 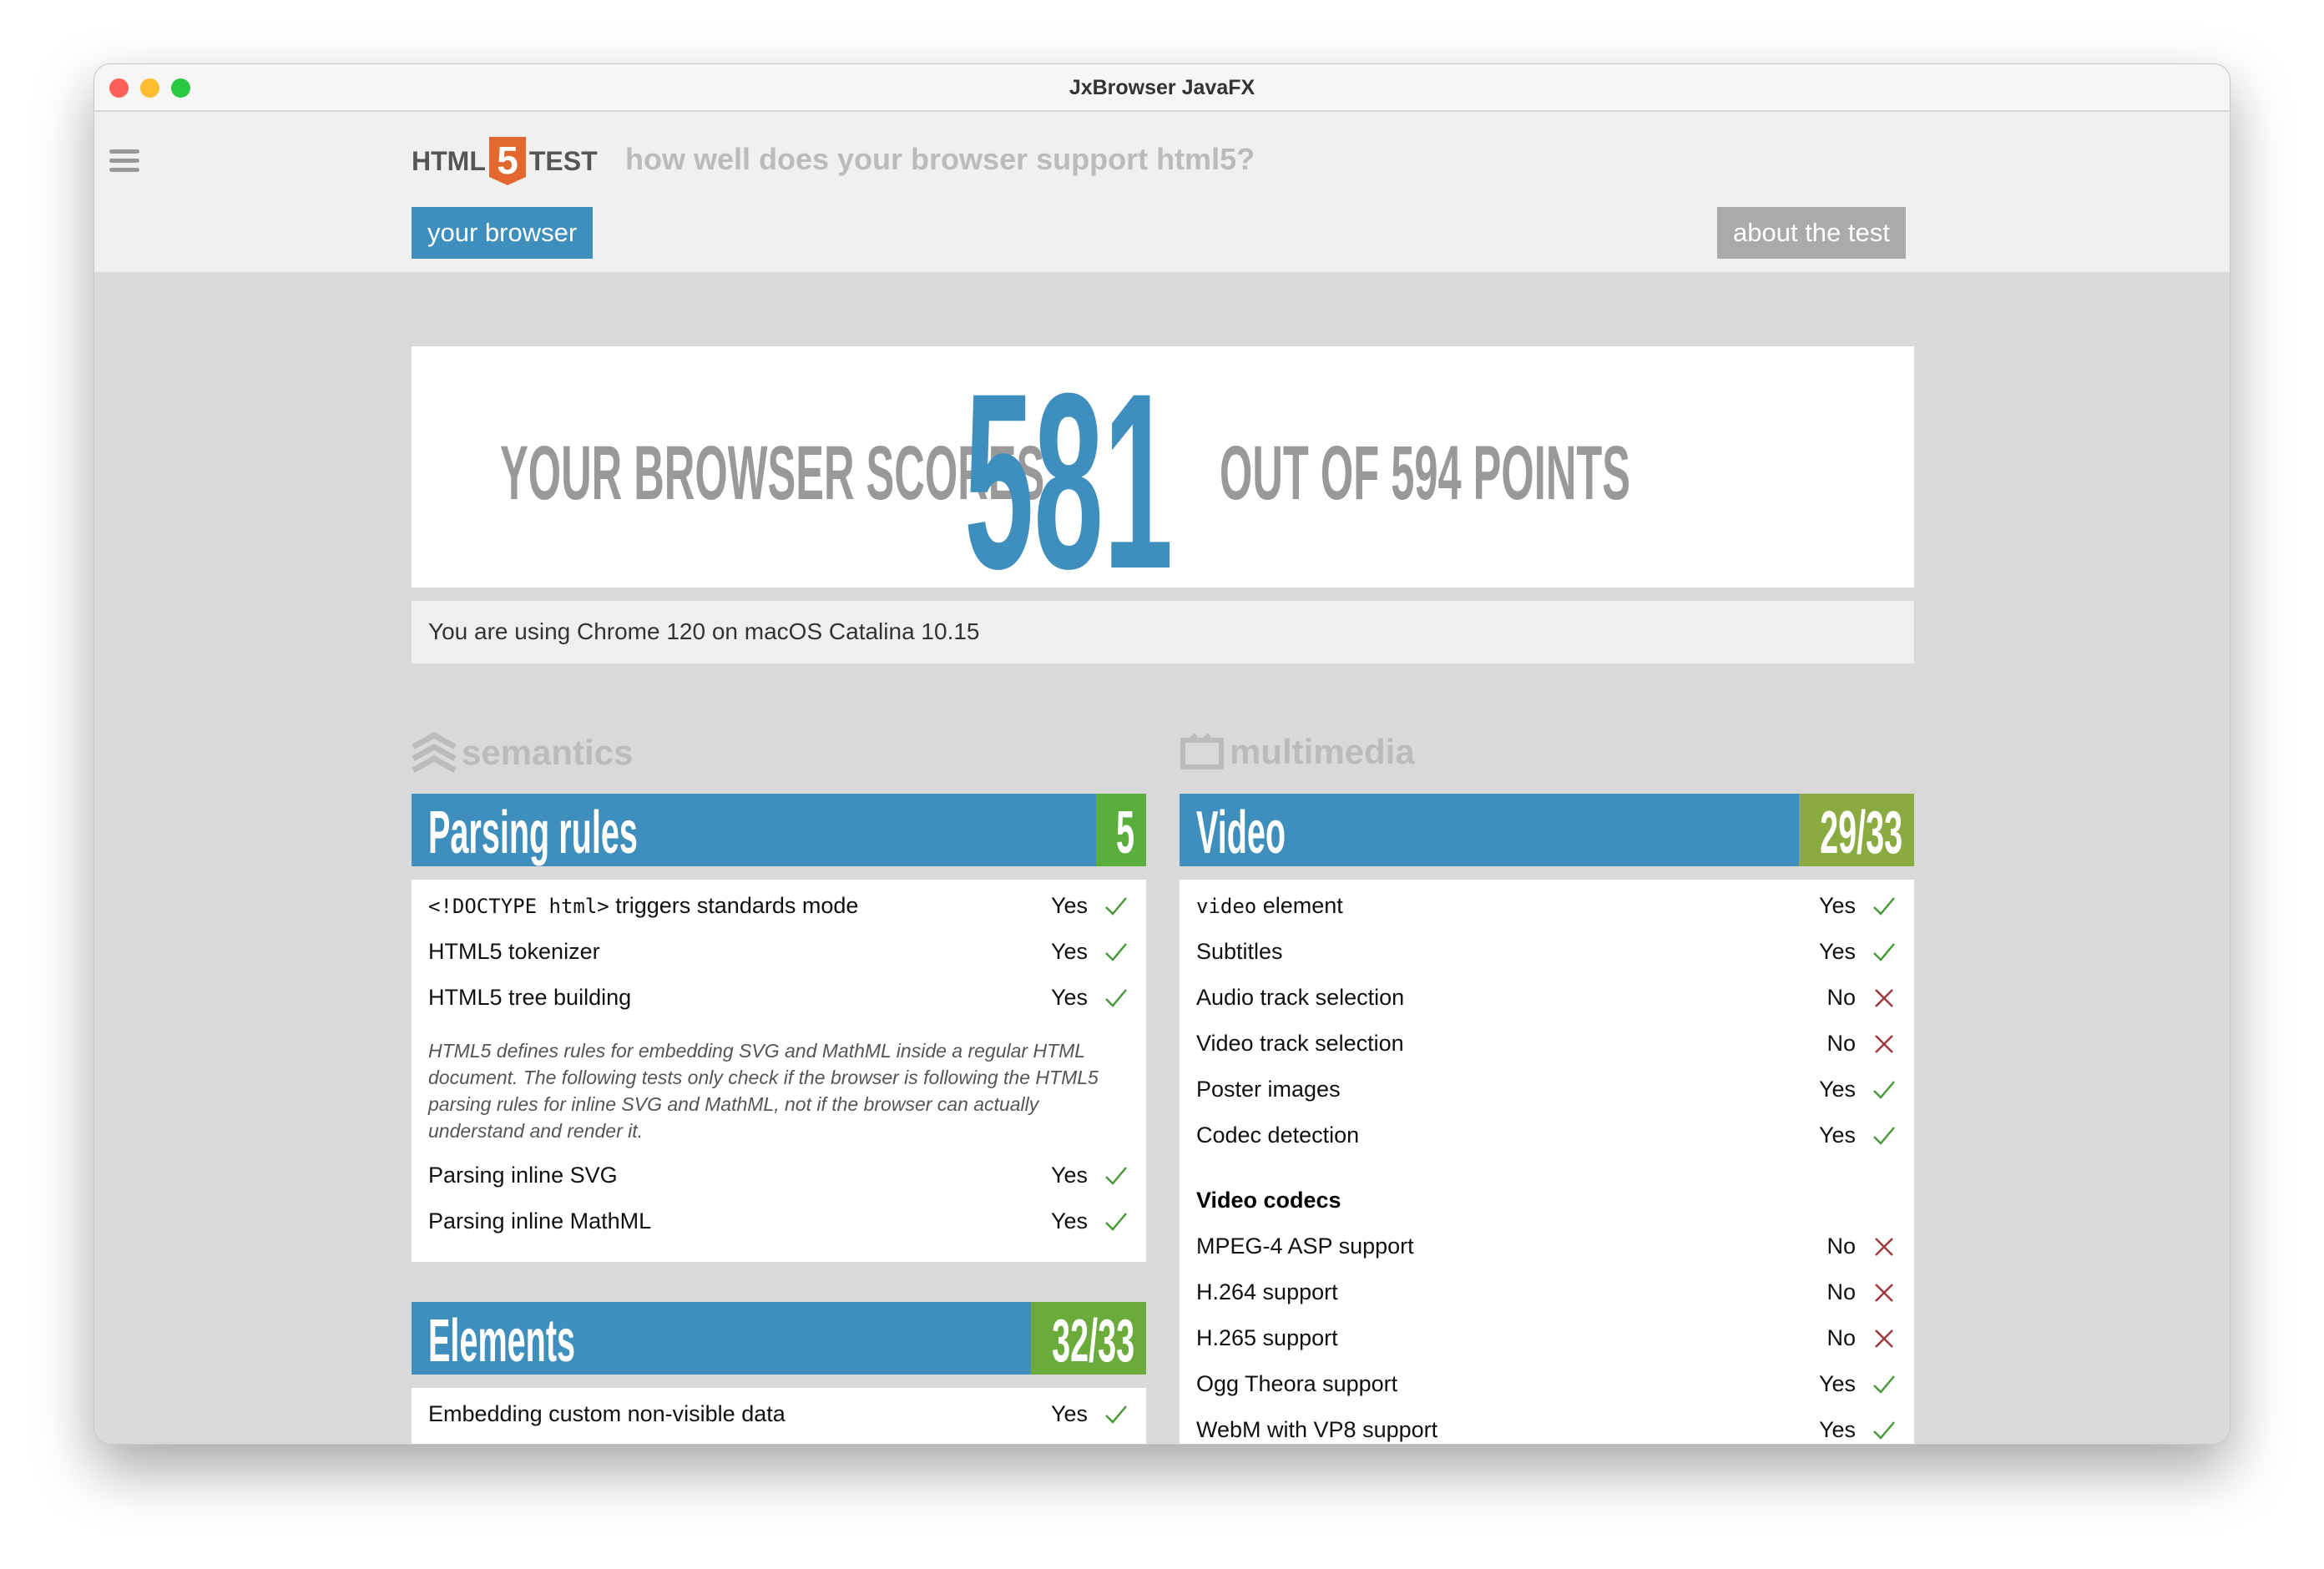 What do you see at coordinates (1299, 905) in the screenshot?
I see `test-label: element` at bounding box center [1299, 905].